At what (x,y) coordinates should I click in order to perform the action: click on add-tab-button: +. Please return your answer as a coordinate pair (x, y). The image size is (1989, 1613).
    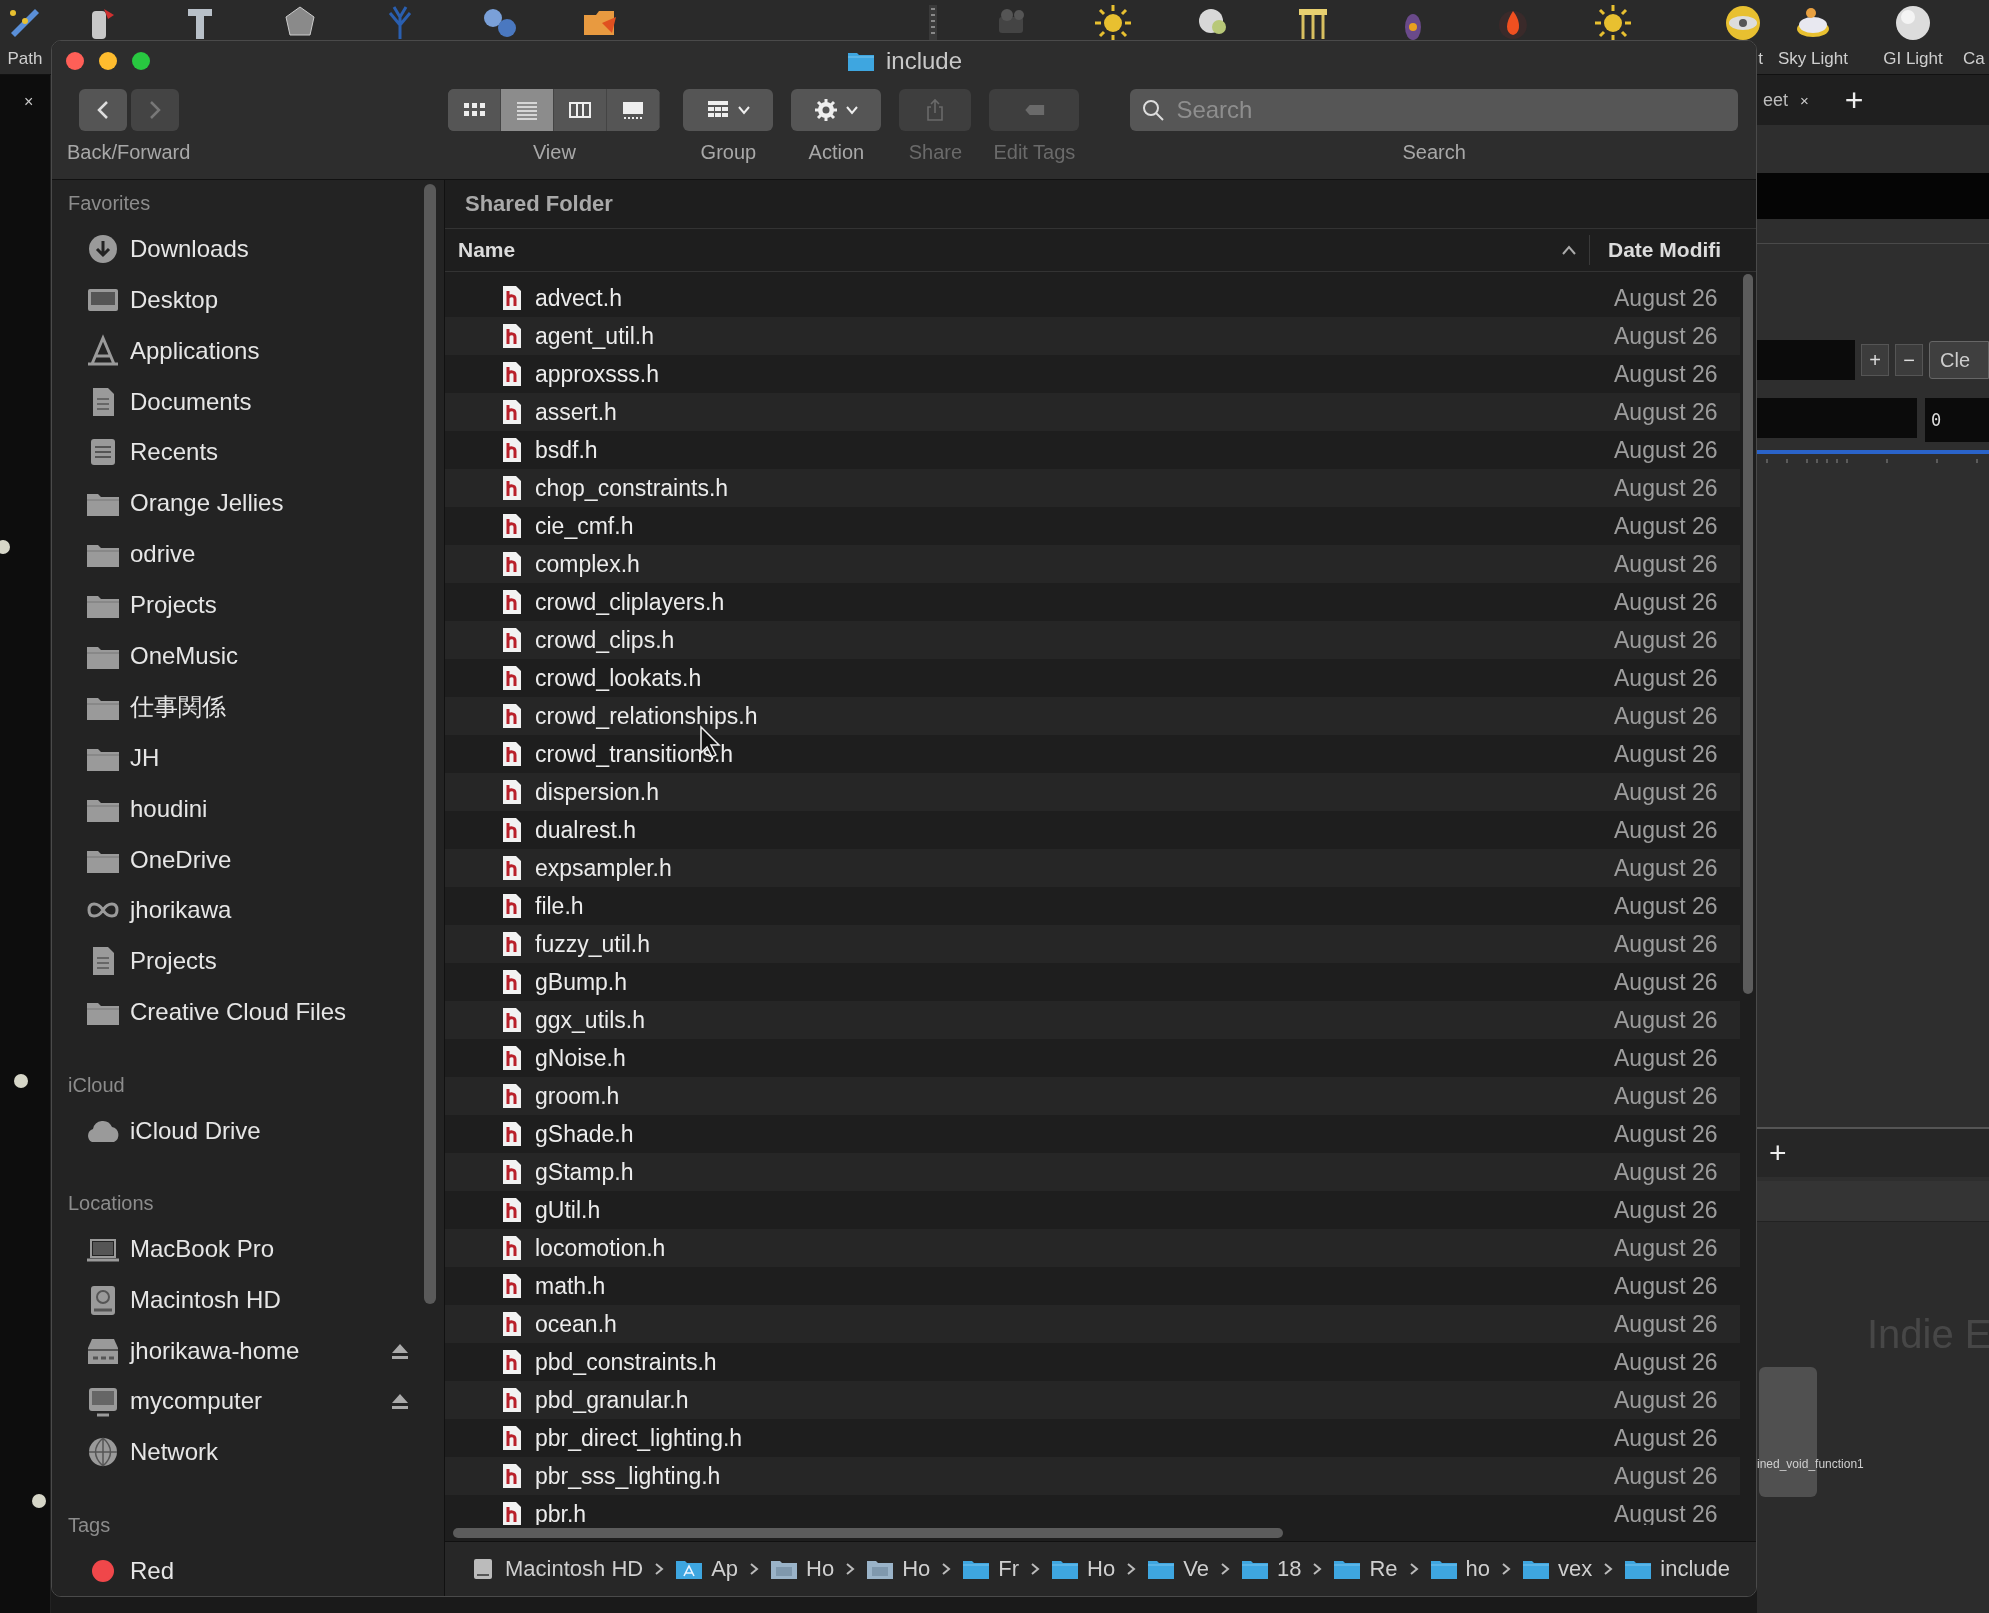
    Looking at the image, I should click on (1854, 100).